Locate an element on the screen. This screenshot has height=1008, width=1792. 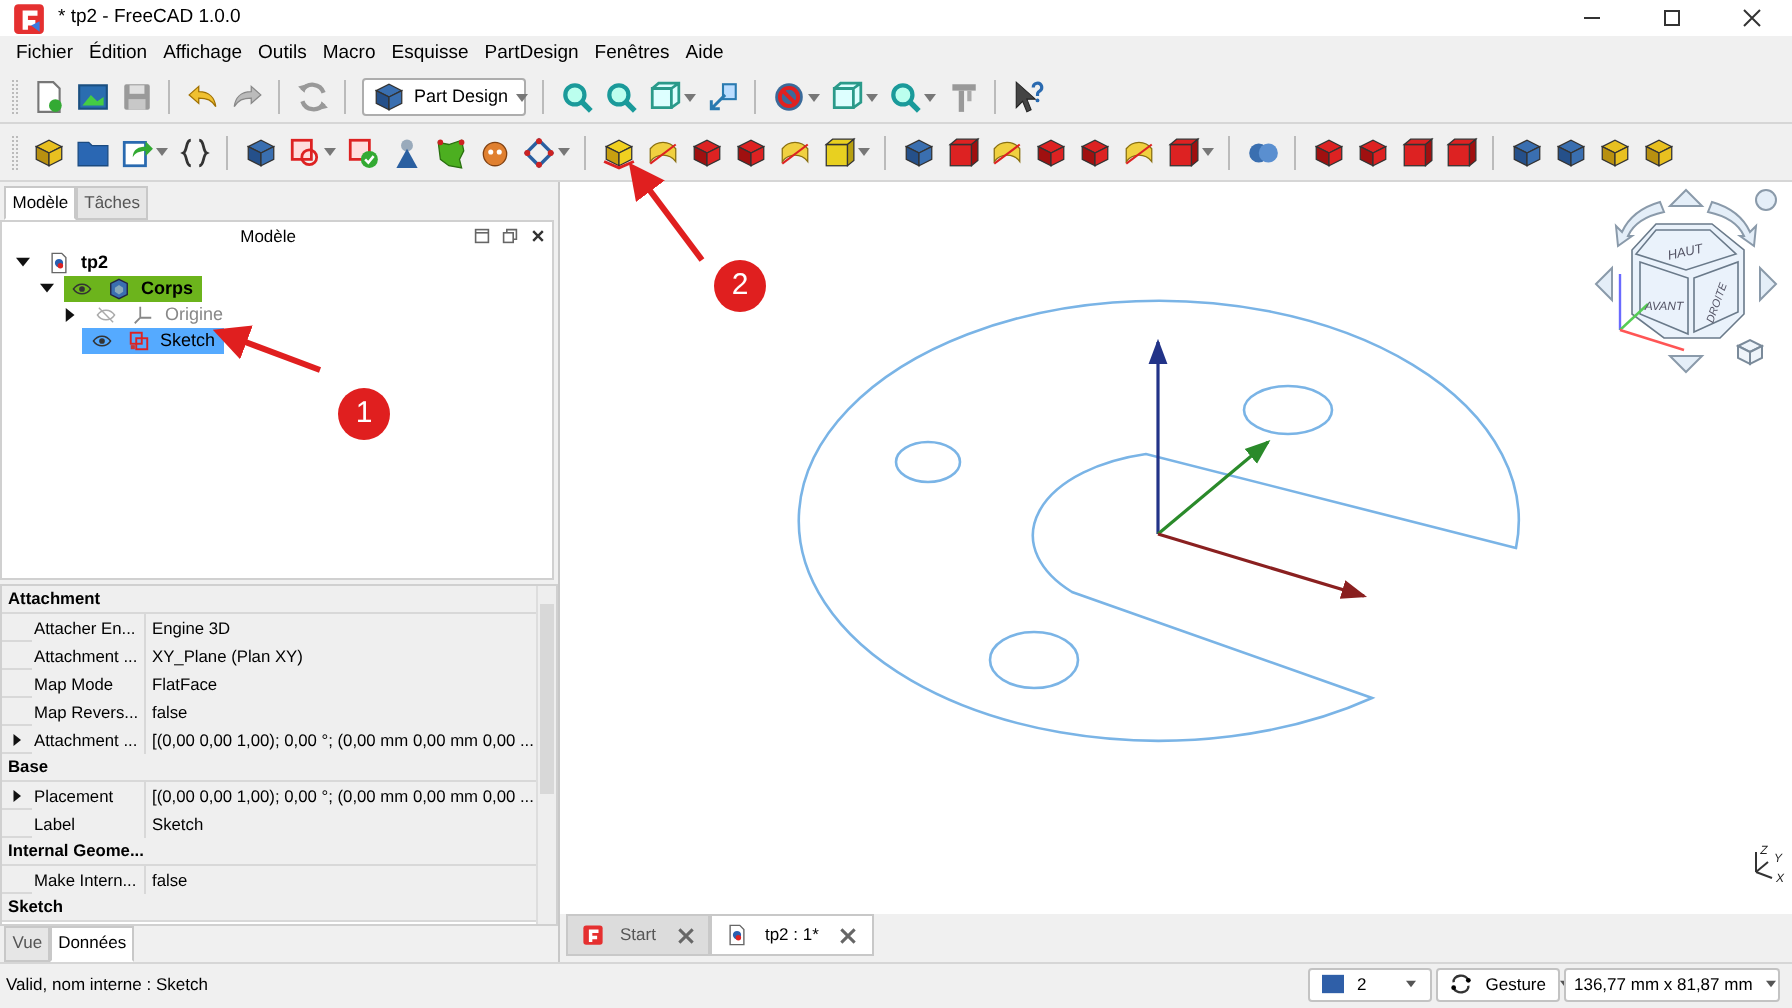
property-value: Engine 3D is located at coordinates (341, 628).